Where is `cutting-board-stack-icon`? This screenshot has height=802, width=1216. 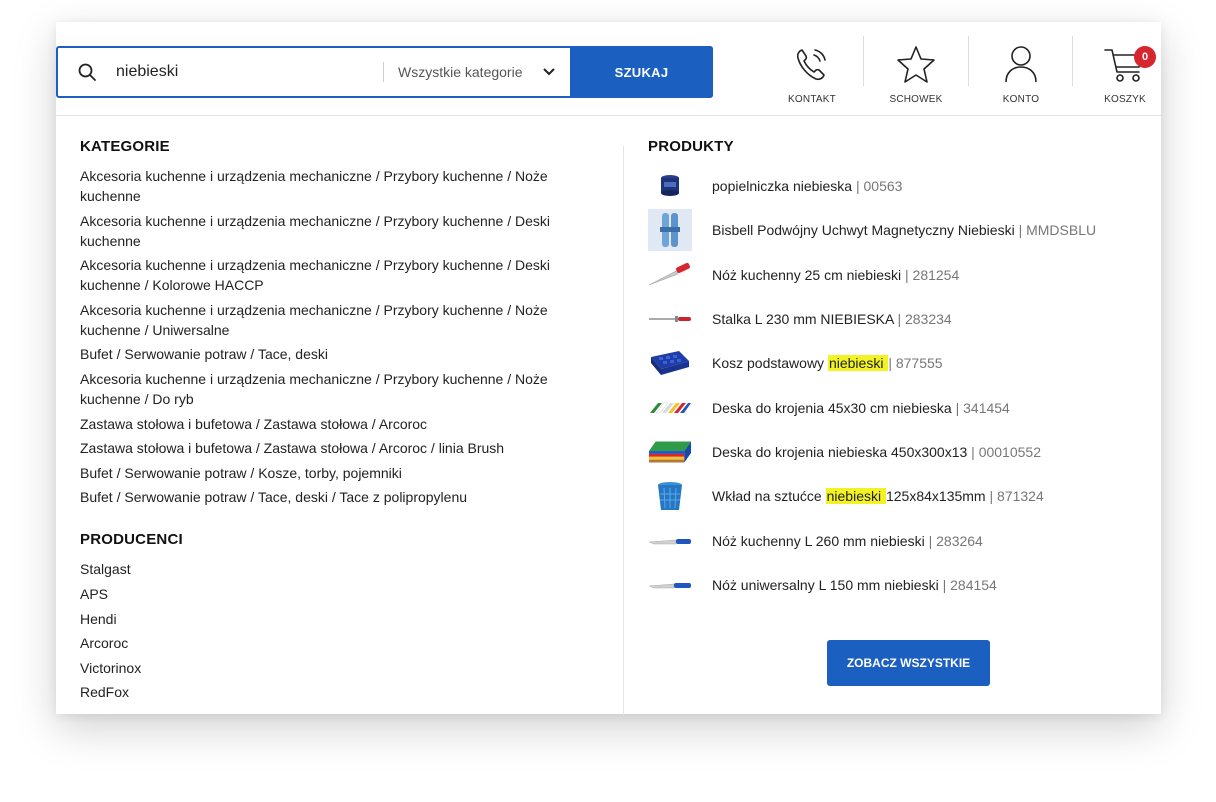
cutting-board-stack-icon is located at coordinates (670, 452).